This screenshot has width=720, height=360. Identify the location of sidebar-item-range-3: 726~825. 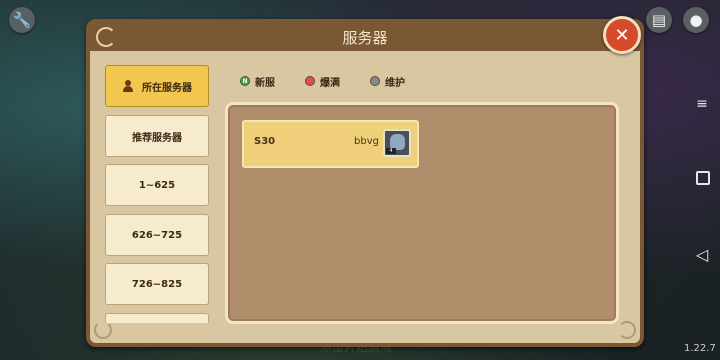
(157, 284).